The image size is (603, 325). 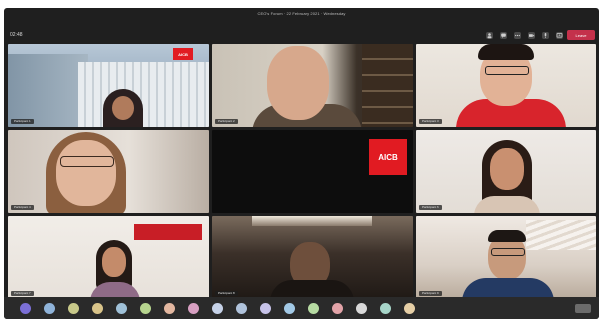 What do you see at coordinates (312, 171) in the screenshot?
I see `video-tile: AICB` at bounding box center [312, 171].